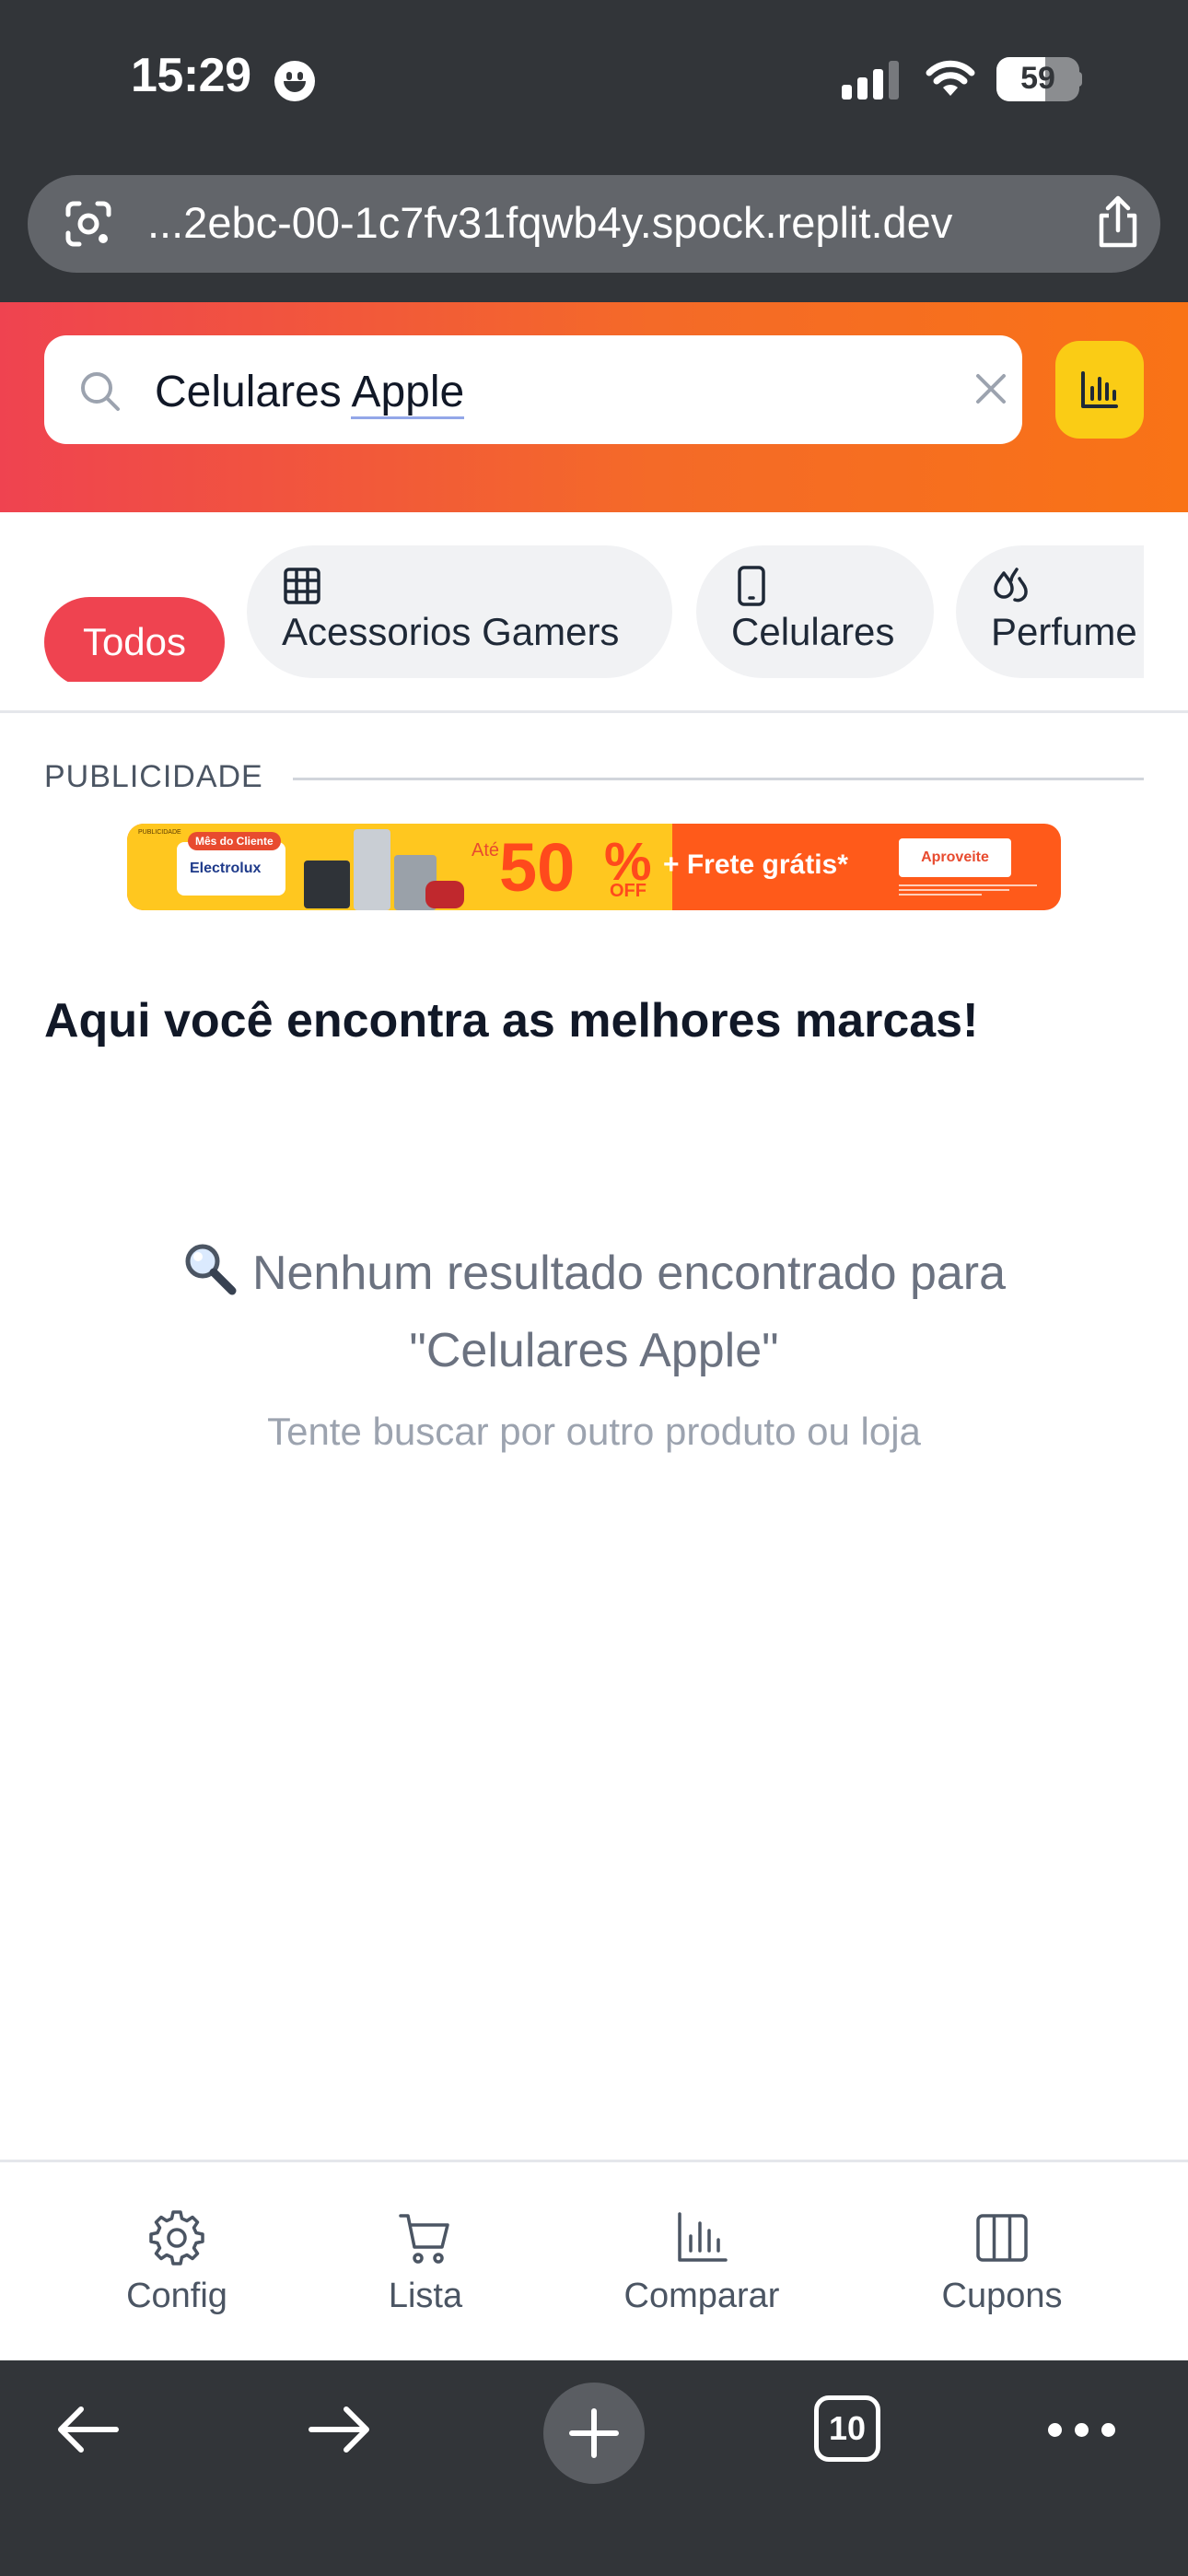 The image size is (1188, 2576). Describe the element at coordinates (160, 832) in the screenshot. I see `ad-small-tag: PUBLICIDADE` at that location.